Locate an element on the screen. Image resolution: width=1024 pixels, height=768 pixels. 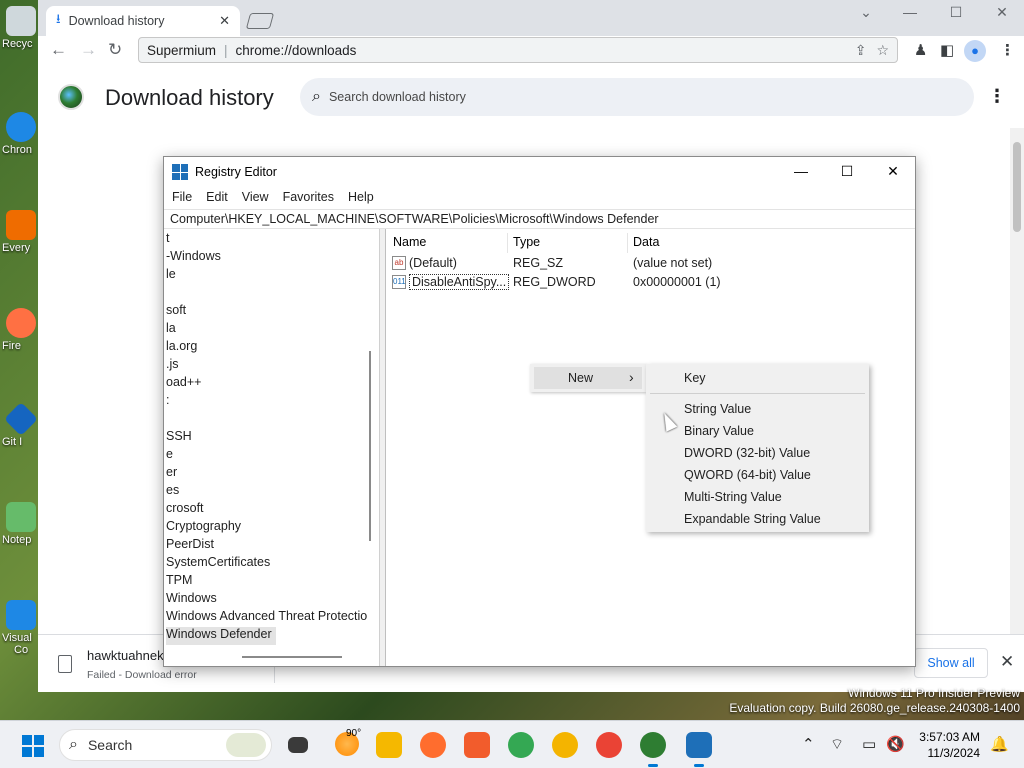
scrollbar-thumb is located at coordinates (1017, 187).